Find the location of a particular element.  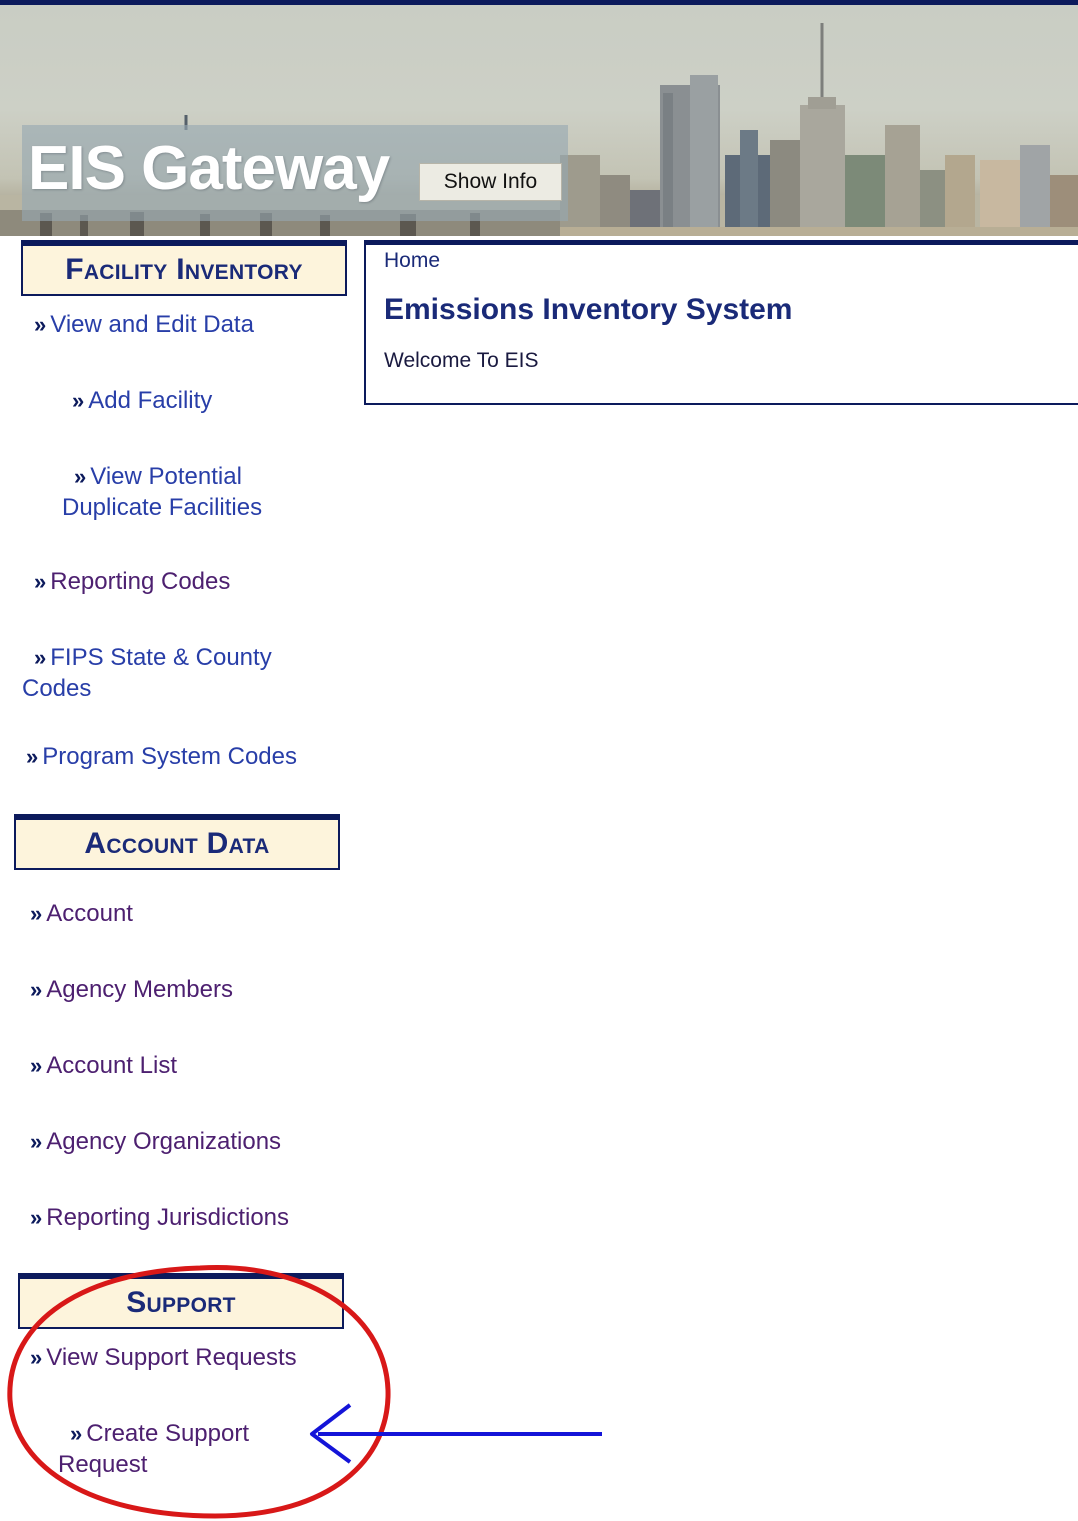

link-label-line2: Request is located at coordinates (103, 1464).